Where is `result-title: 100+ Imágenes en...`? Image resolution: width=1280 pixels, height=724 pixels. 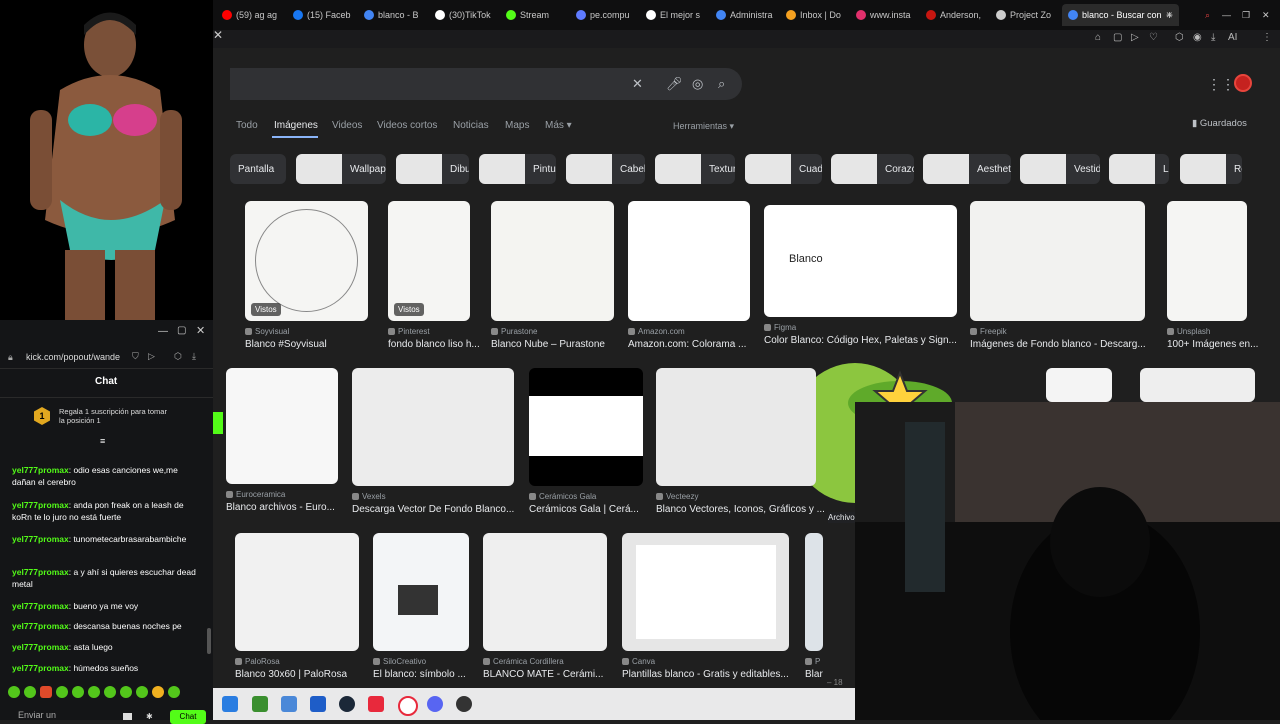
result-title: 100+ Imágenes en... is located at coordinates (1212, 344).